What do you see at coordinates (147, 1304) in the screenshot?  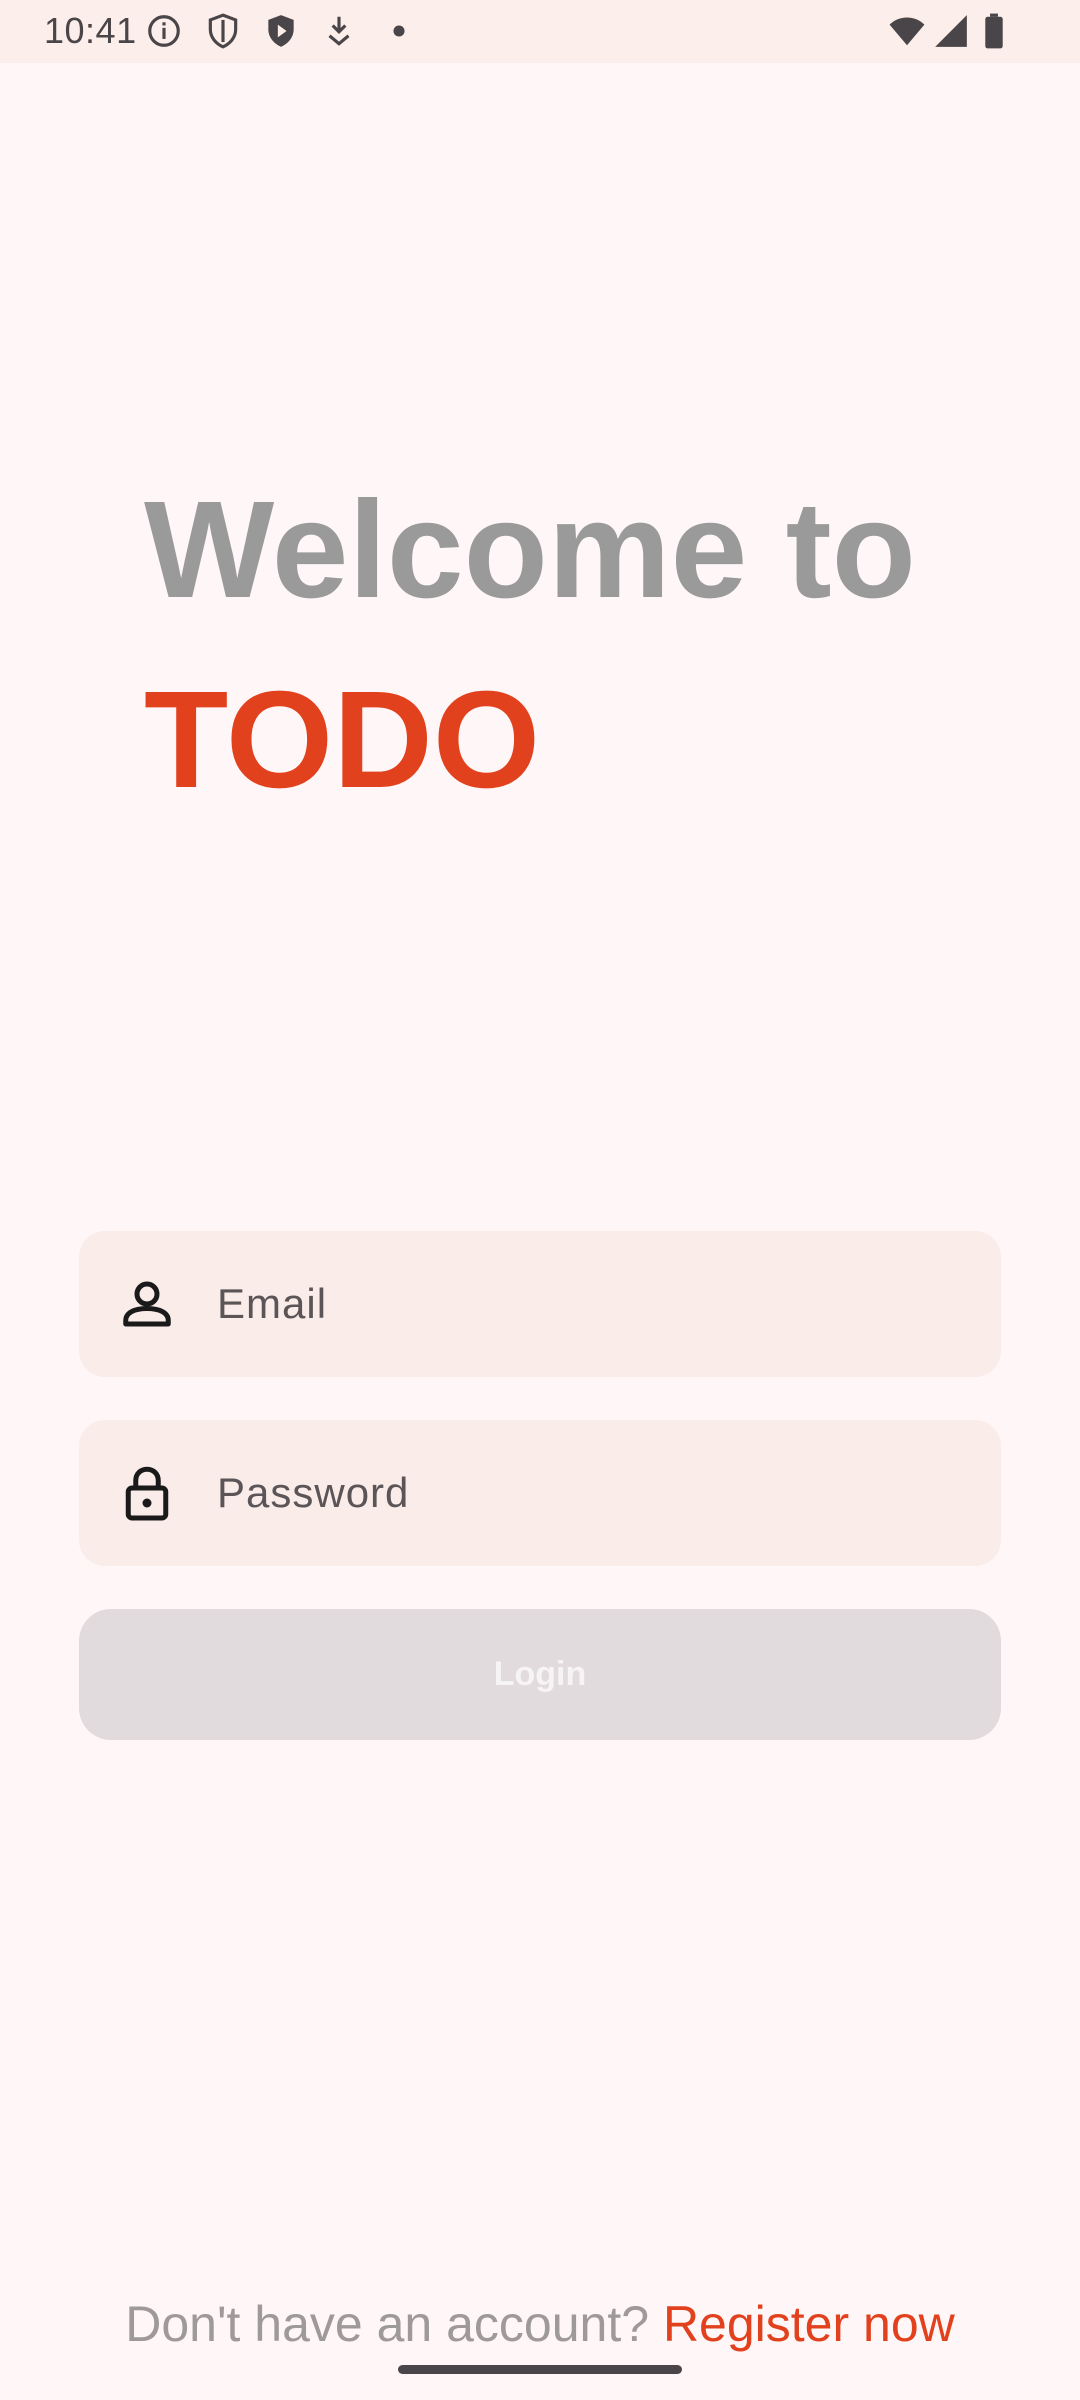 I see `person-icon` at bounding box center [147, 1304].